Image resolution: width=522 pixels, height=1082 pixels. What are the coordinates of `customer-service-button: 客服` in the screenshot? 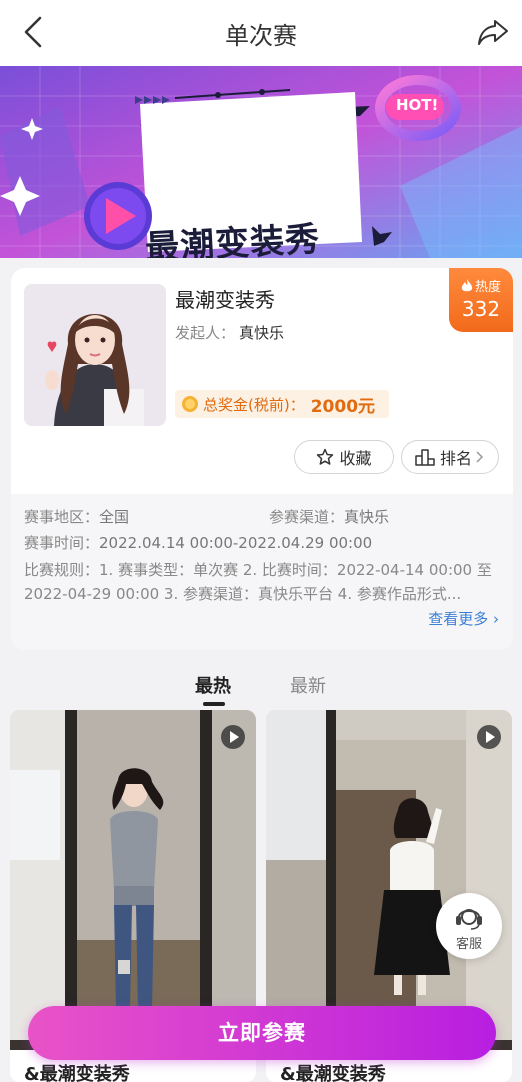 It's located at (469, 926).